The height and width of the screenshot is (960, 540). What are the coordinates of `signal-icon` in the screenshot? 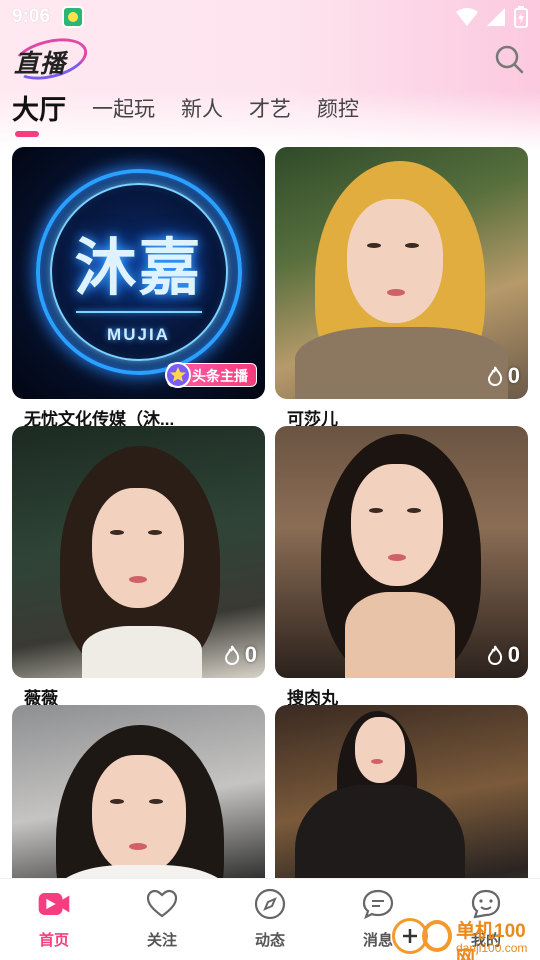 It's located at (496, 17).